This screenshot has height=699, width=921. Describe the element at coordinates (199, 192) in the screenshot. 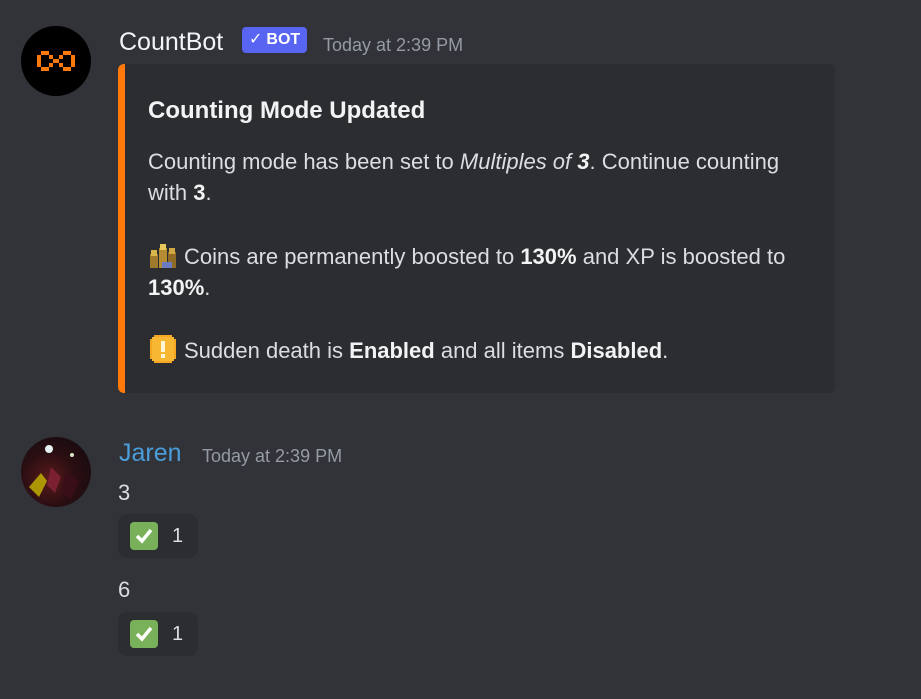

I see `next-number: 3` at that location.